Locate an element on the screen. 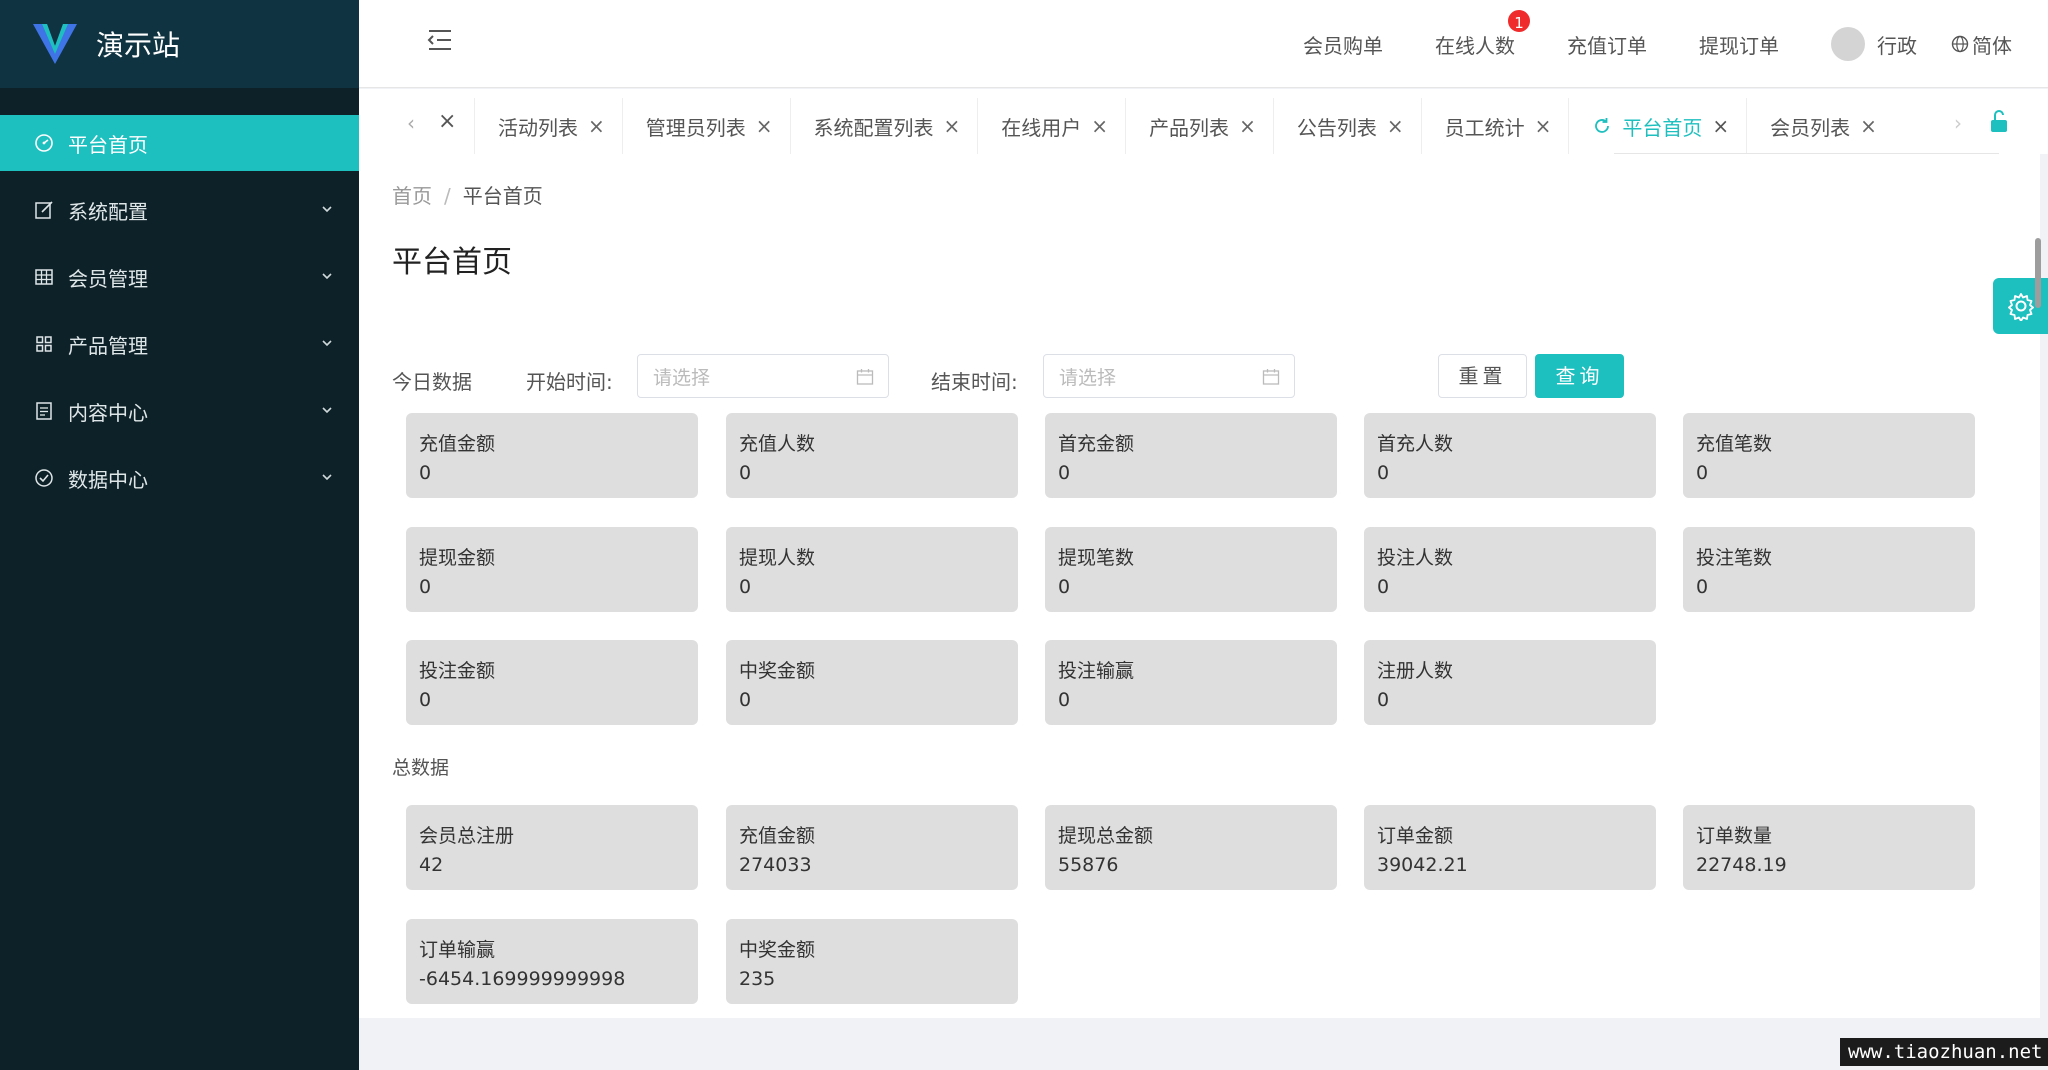 Image resolution: width=2048 pixels, height=1070 pixels. tab-announcement-list: 公告列表 × is located at coordinates (1346, 126).